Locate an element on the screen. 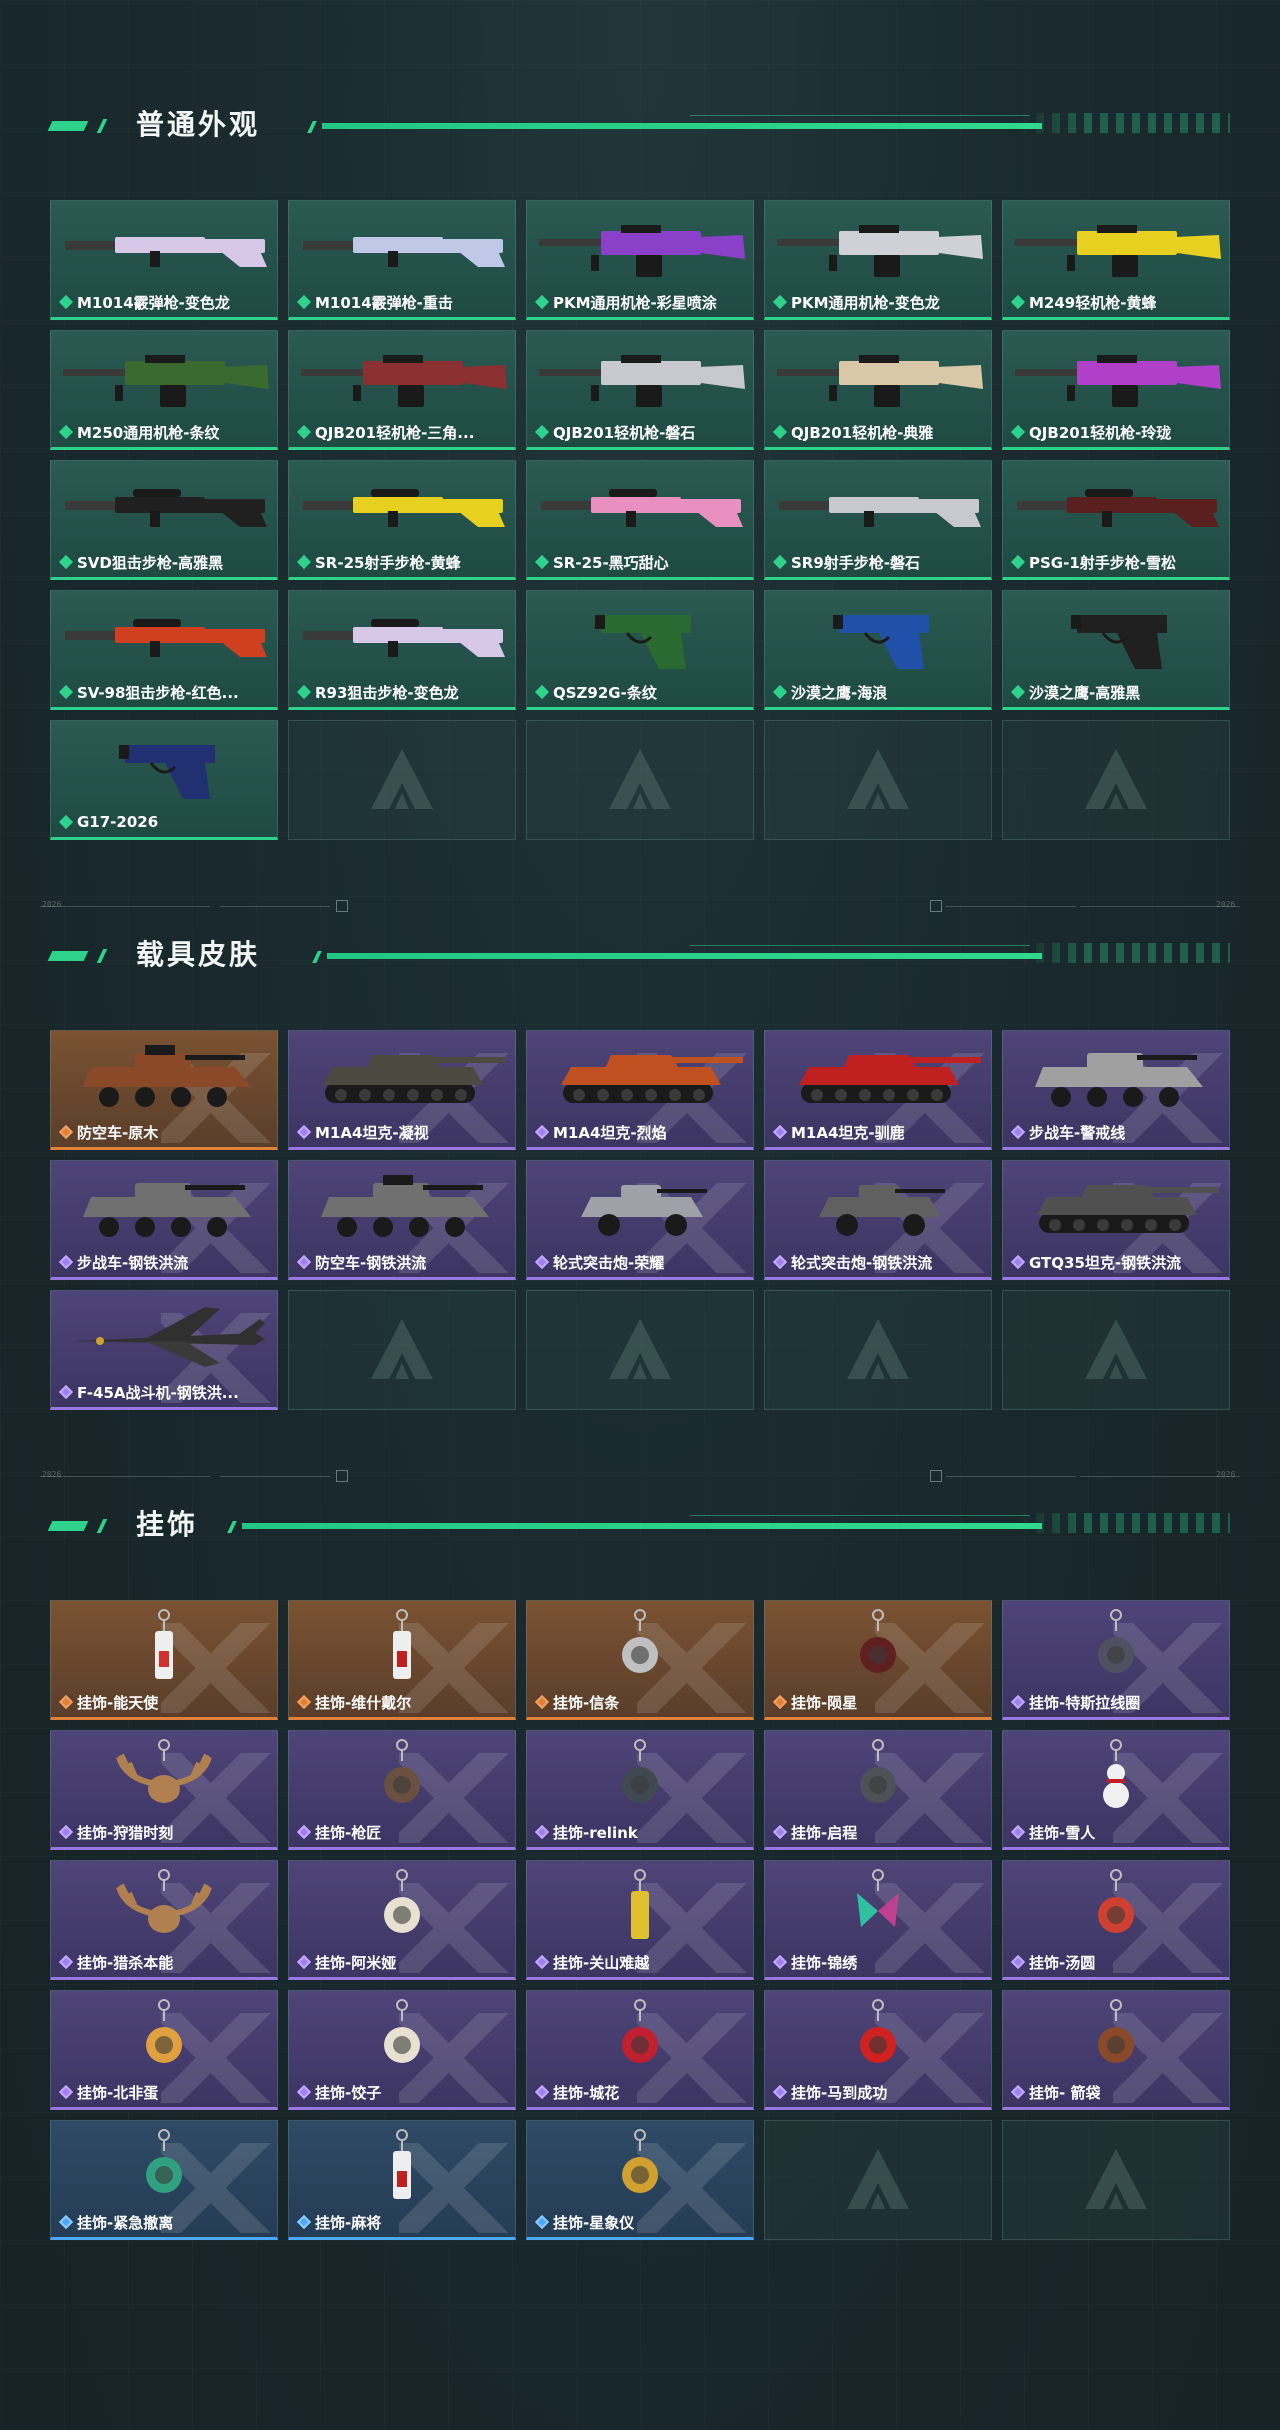 This screenshot has width=1280, height=2430. weapon-card: M250通用机枪-条纹 is located at coordinates (164, 390).